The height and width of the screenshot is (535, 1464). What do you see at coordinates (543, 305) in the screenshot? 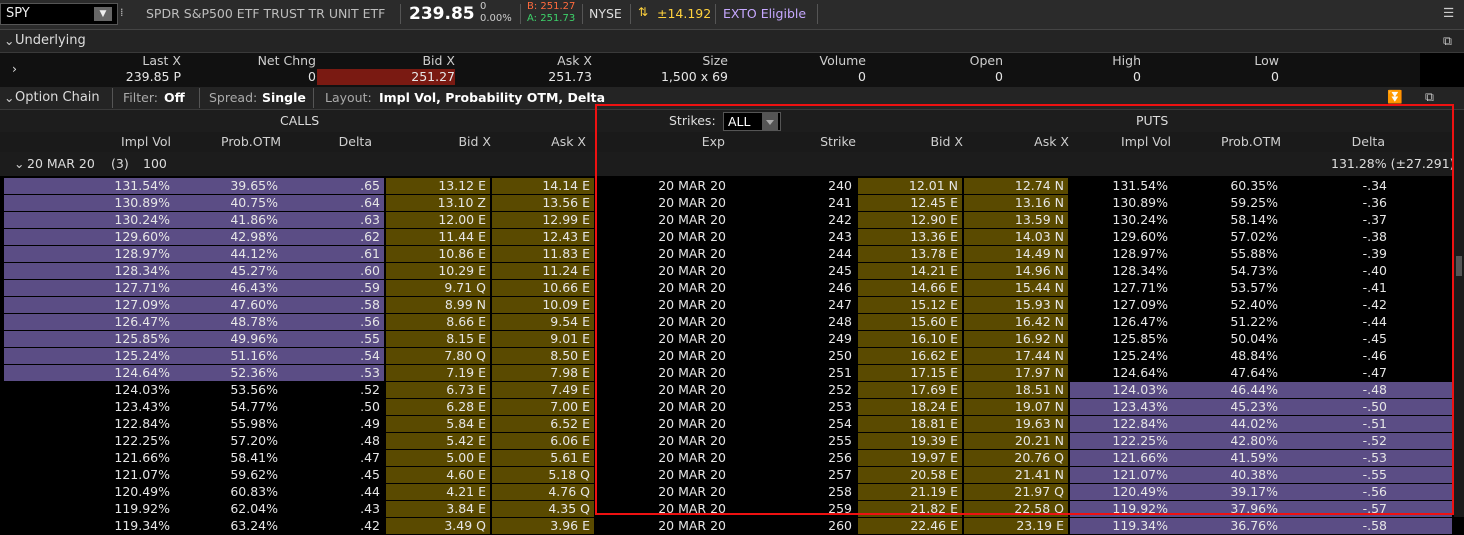
I see `cell-cask: 10.09 E` at bounding box center [543, 305].